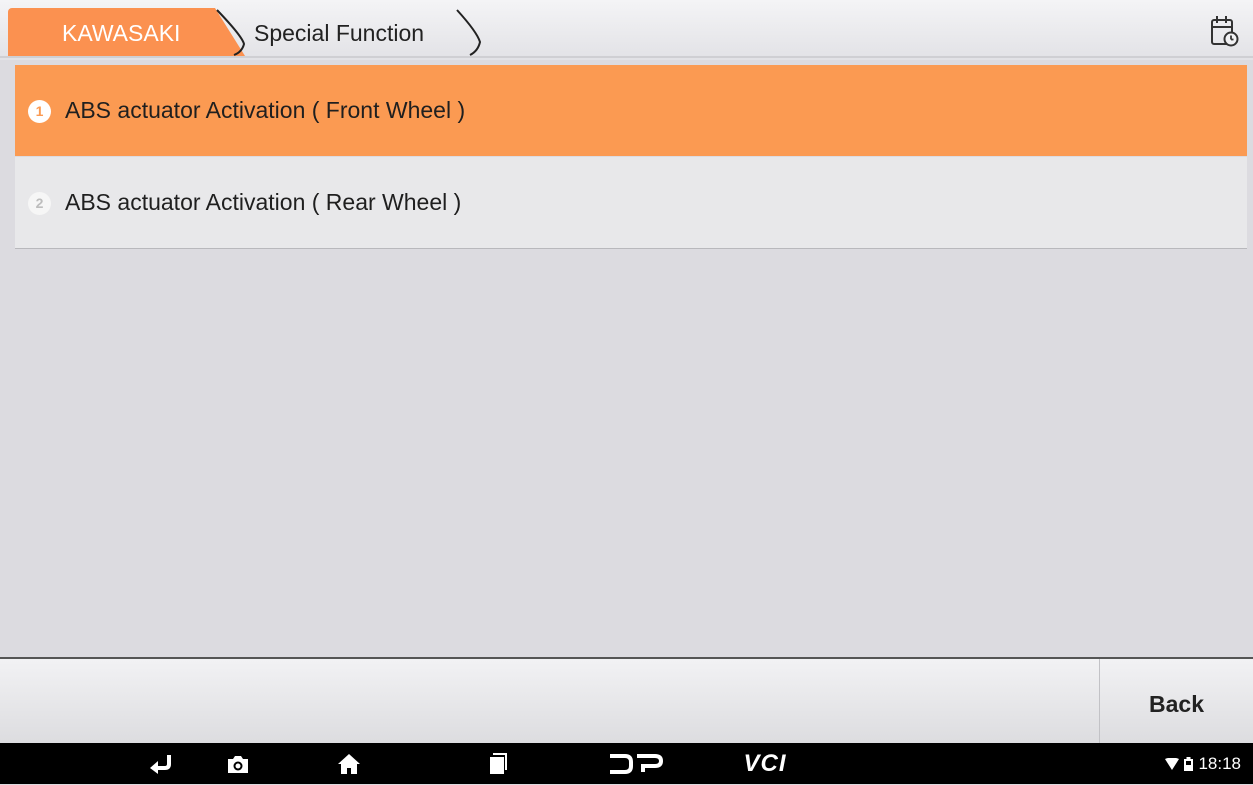 Image resolution: width=1253 pixels, height=785 pixels. What do you see at coordinates (1224, 31) in the screenshot?
I see `calendar-clock-icon` at bounding box center [1224, 31].